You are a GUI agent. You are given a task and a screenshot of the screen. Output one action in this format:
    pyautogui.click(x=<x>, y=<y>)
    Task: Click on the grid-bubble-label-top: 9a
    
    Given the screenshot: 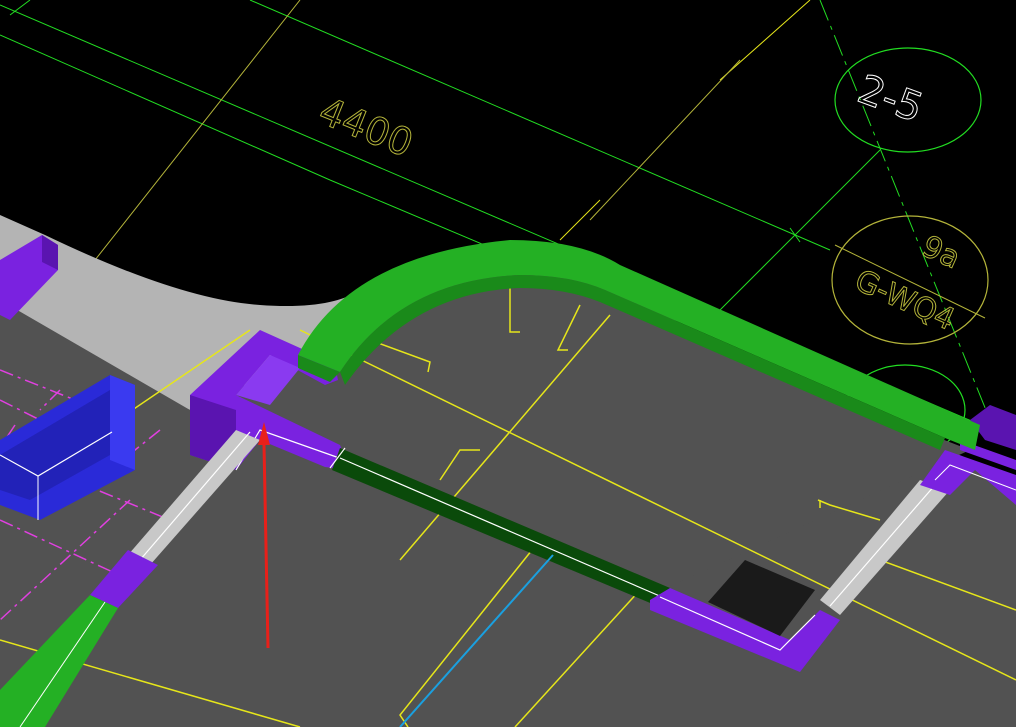 What is the action you would take?
    pyautogui.click(x=941, y=252)
    